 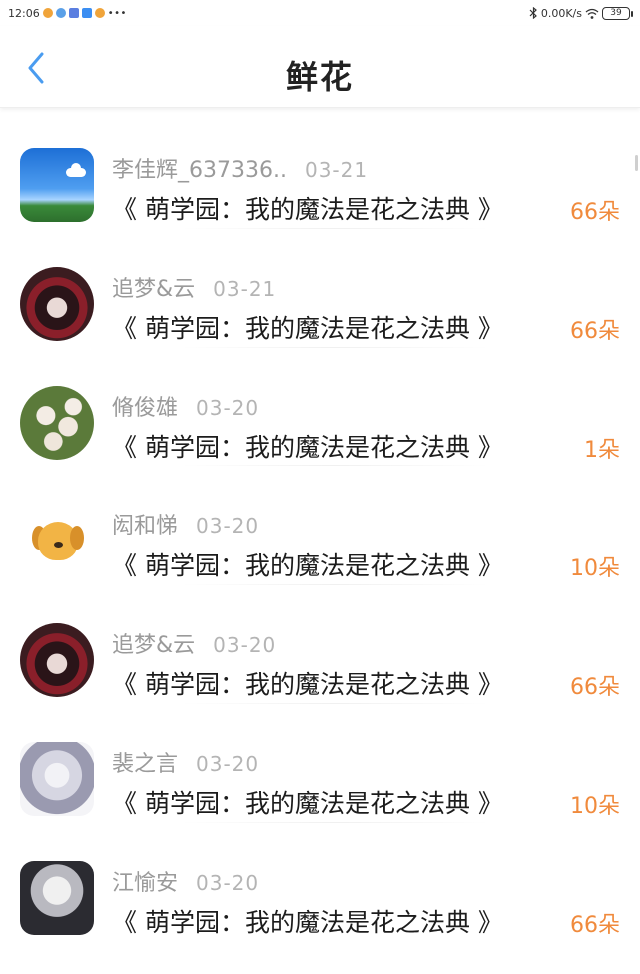 I want to click on status-bar: 12:06 ••• 0.00K/s 39, so click(x=320, y=13).